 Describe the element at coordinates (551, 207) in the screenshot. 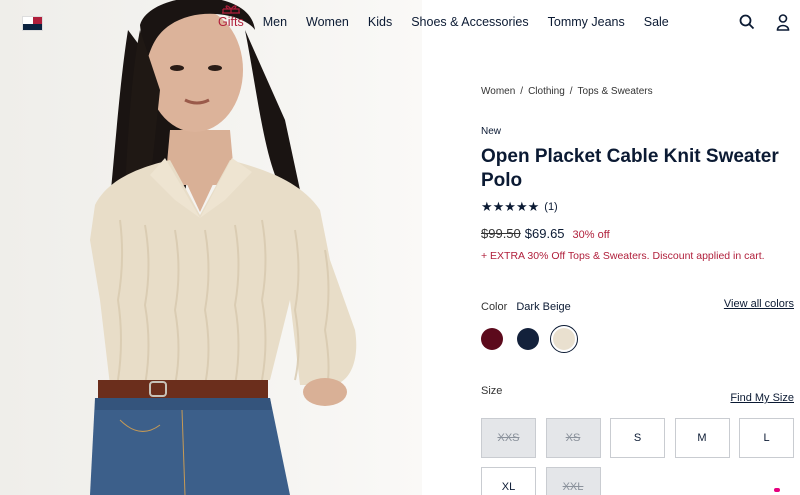

I see `rating-count: (1)` at that location.